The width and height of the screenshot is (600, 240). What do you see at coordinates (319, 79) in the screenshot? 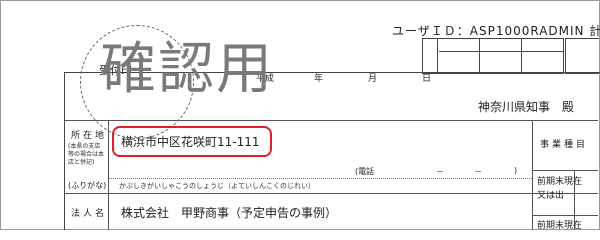
I see `year-label: 年` at bounding box center [319, 79].